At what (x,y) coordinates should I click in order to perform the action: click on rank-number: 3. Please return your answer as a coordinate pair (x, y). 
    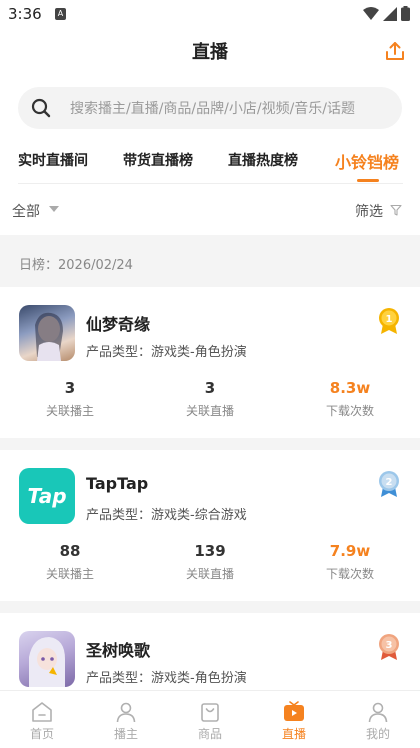
    Looking at the image, I should click on (389, 645).